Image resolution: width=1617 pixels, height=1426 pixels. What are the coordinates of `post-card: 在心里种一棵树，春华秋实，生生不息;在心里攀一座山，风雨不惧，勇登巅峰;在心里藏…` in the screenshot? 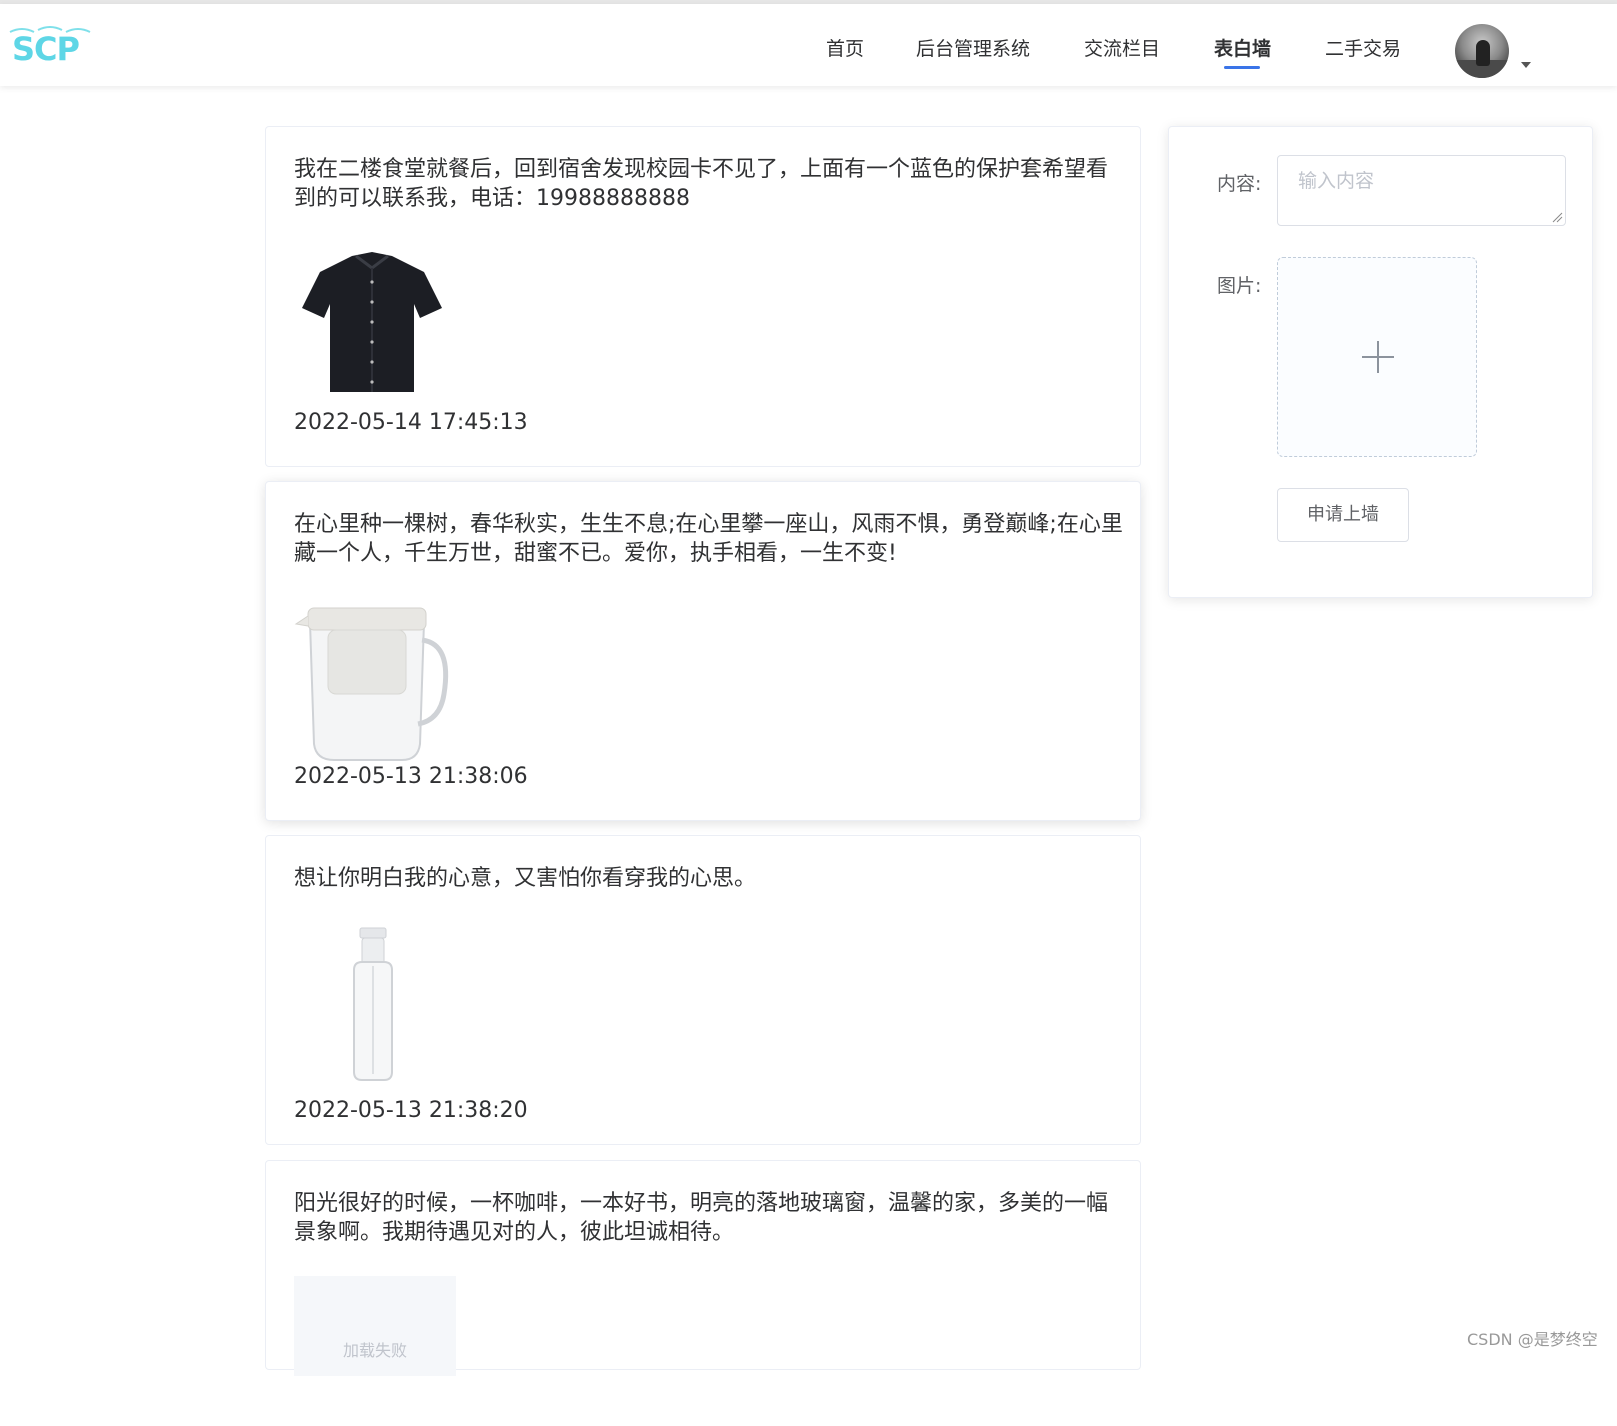 It's located at (703, 651).